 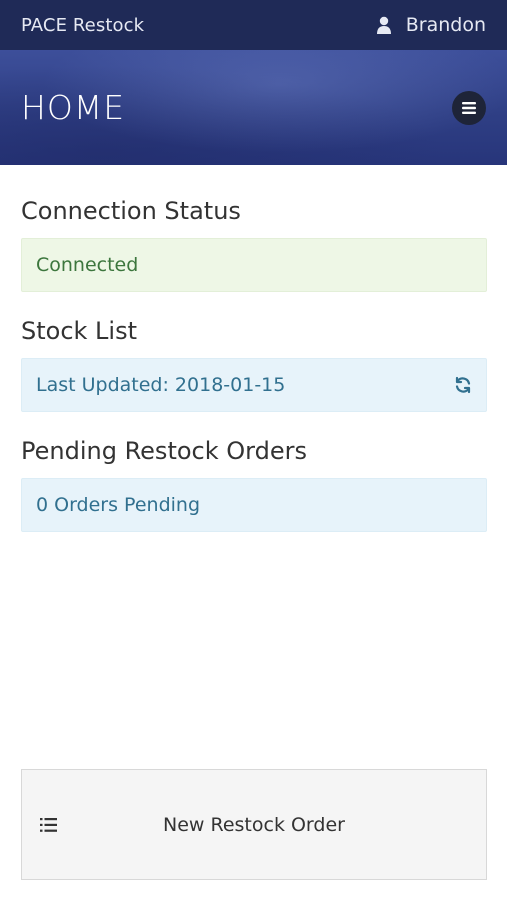 What do you see at coordinates (131, 211) in the screenshot?
I see `connection-status-heading: Connection Status` at bounding box center [131, 211].